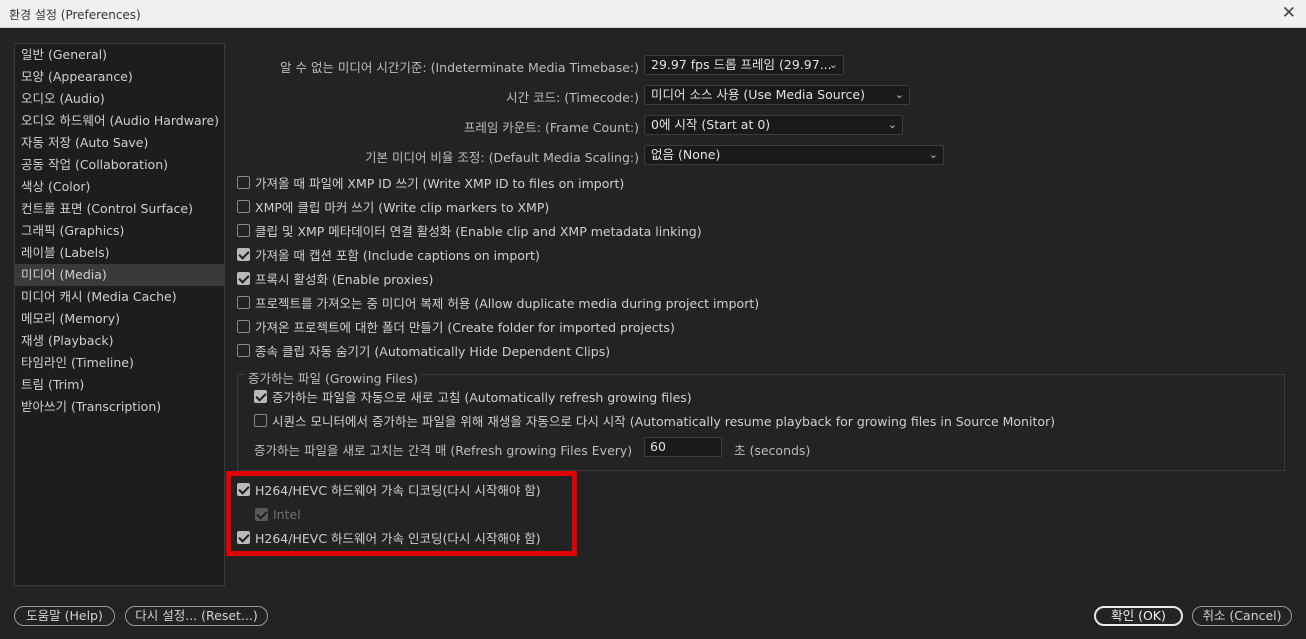  I want to click on frame-count-value: 0에 시작 (Start at 0), so click(711, 124).